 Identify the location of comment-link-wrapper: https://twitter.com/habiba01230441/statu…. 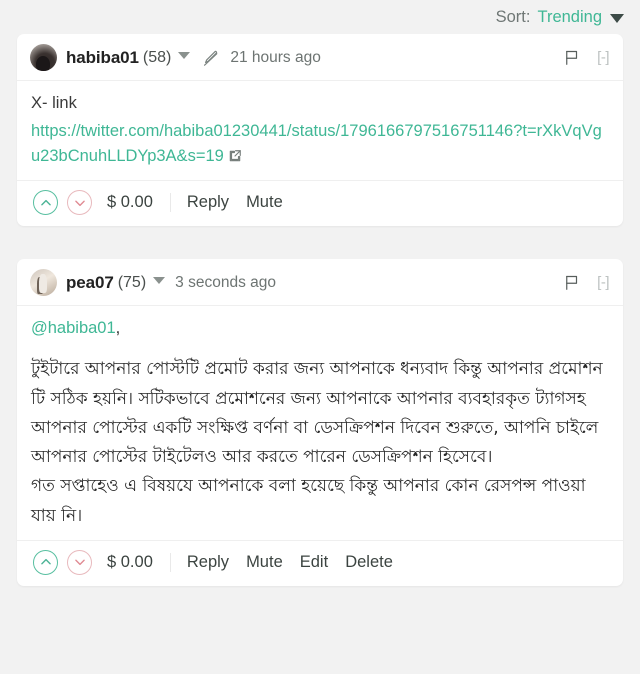
(320, 145).